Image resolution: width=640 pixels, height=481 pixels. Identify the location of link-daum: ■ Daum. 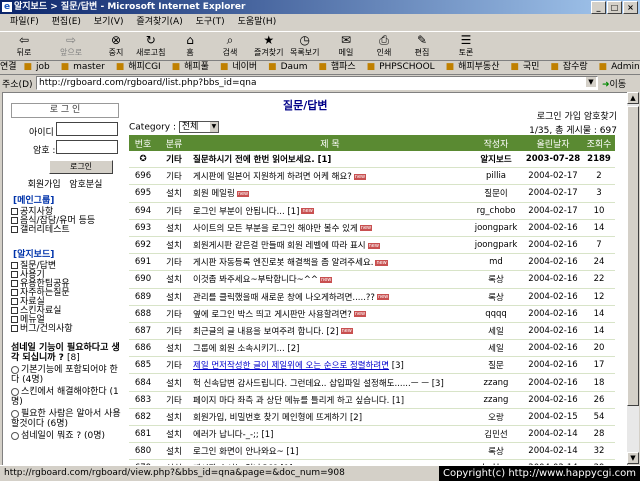
(289, 67).